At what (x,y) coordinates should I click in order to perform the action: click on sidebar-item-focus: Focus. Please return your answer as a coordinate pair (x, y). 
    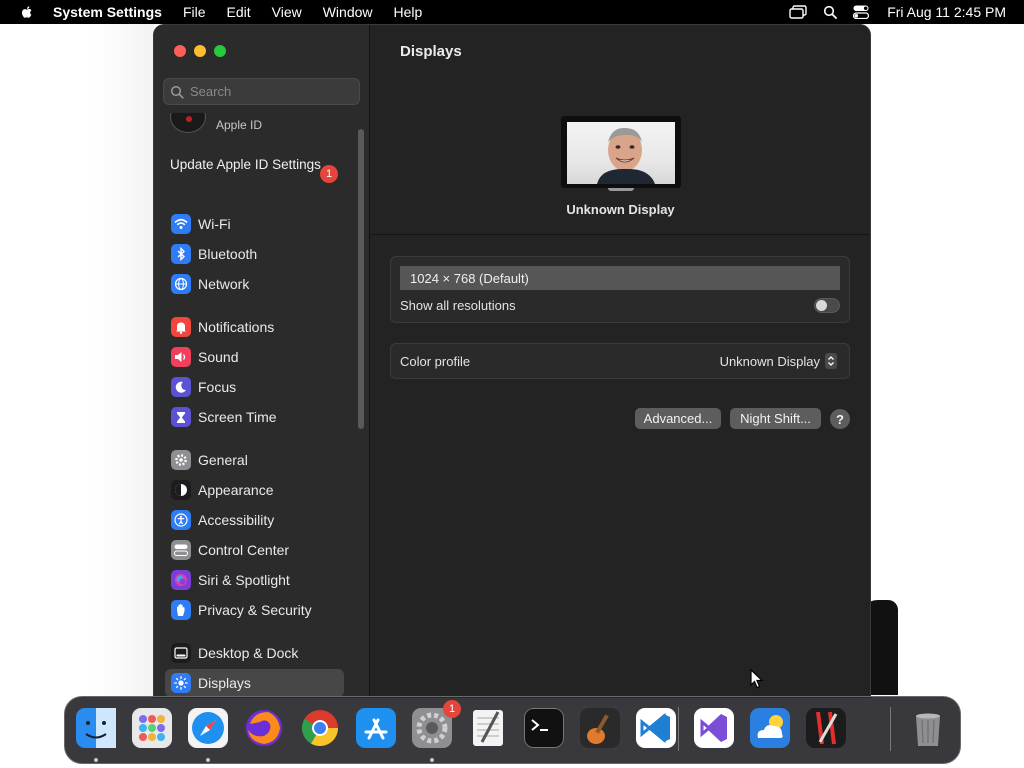
    Looking at the image, I should click on (254, 387).